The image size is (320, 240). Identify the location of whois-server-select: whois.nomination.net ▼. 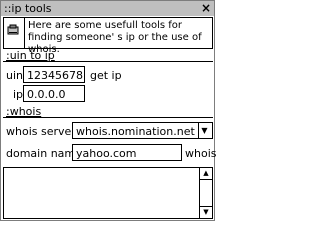
(142, 130).